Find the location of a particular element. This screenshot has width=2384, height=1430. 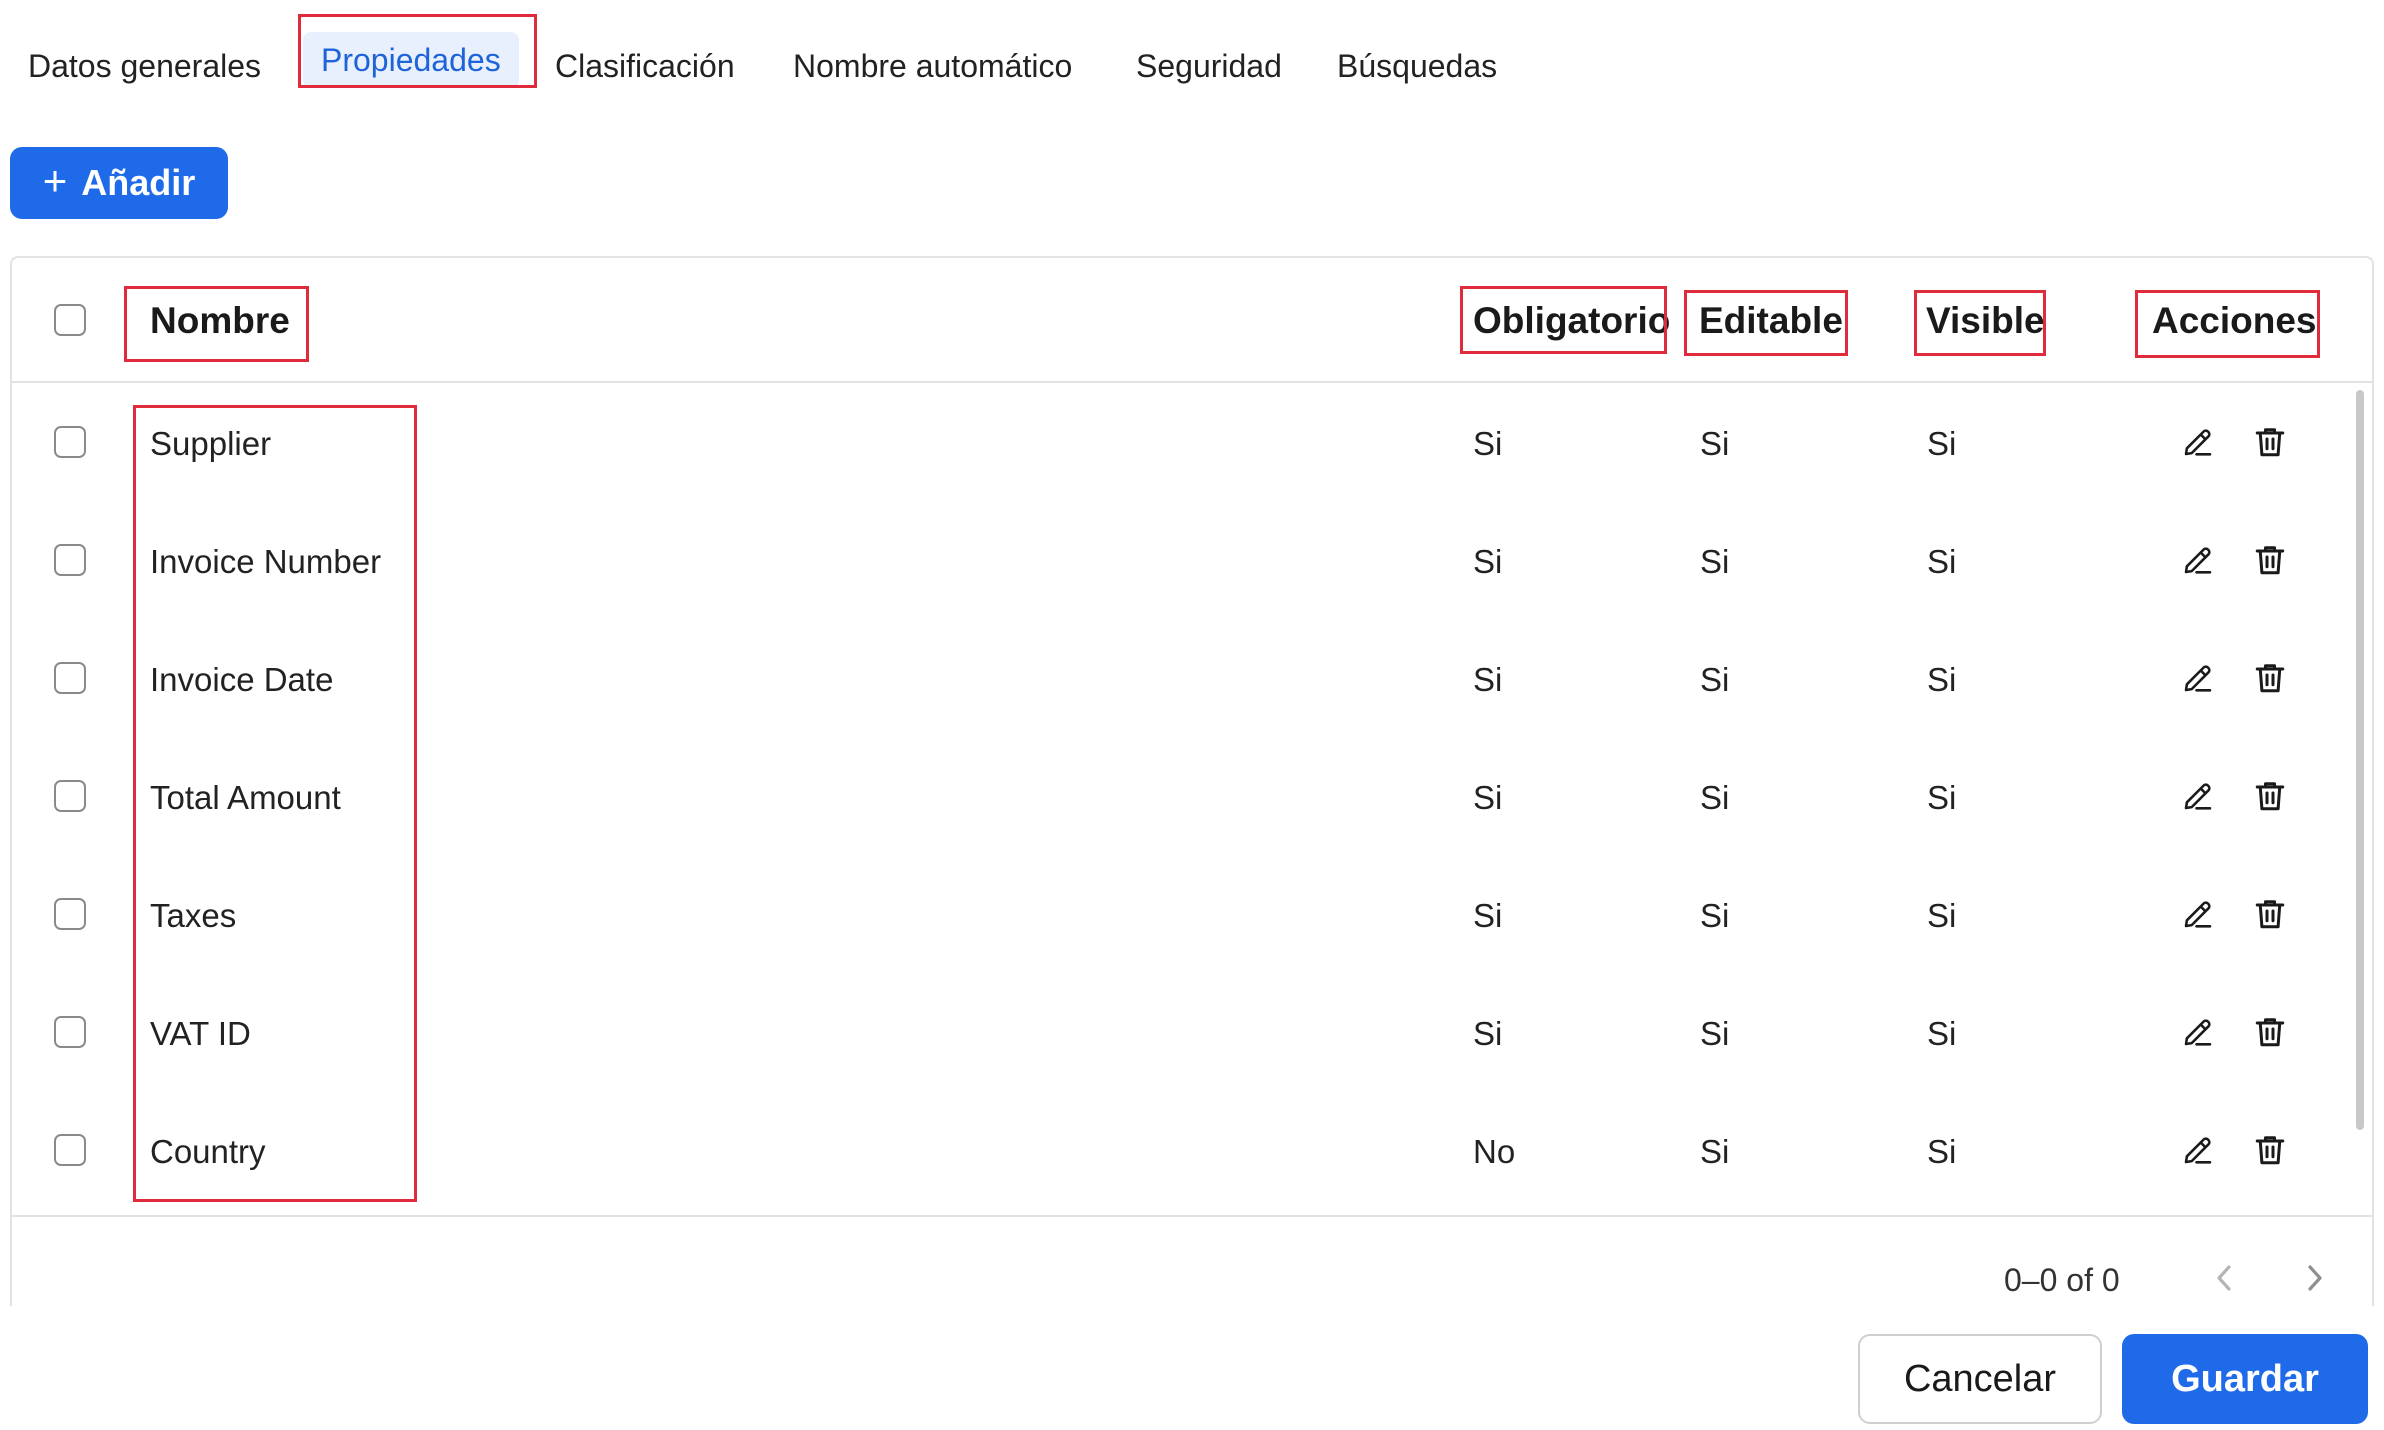

pagination-range: 0–0 of 0 is located at coordinates (2062, 1280).